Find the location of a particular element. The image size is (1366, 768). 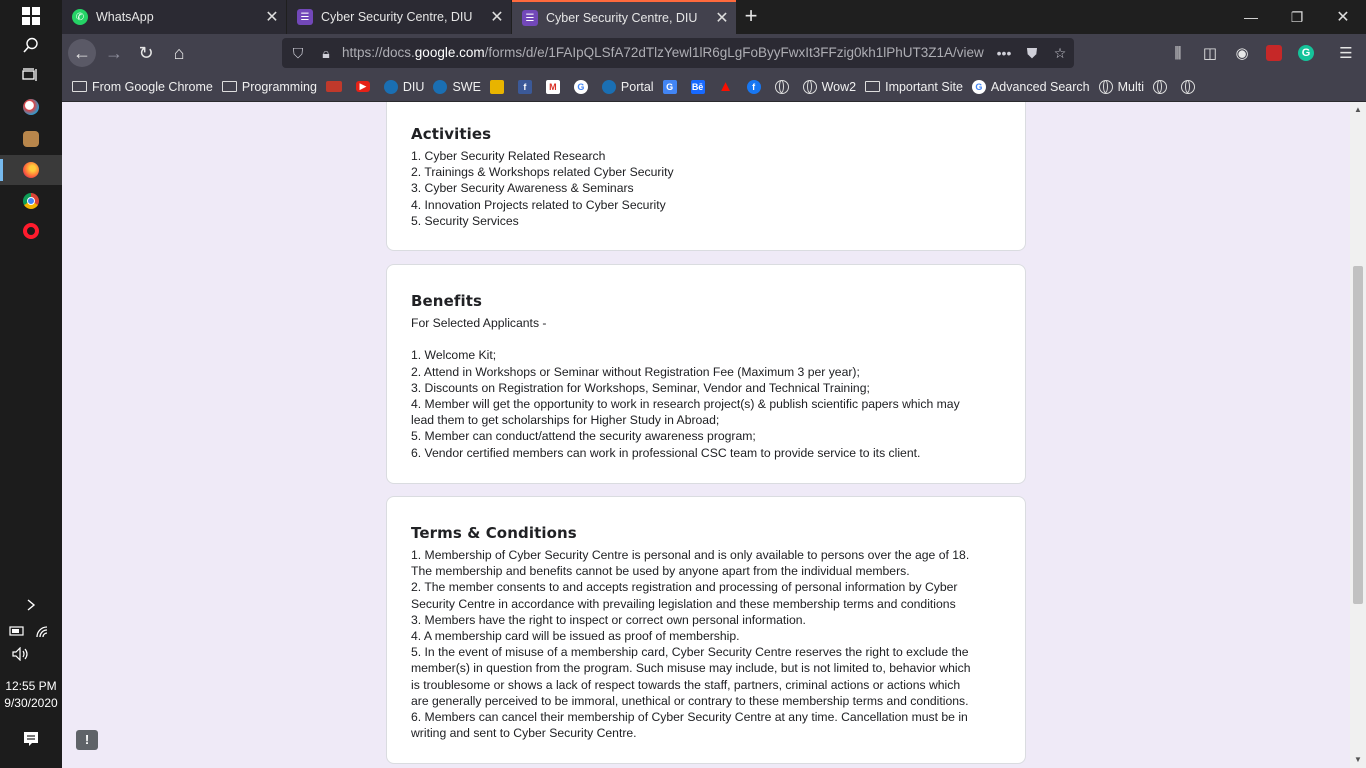

opera-icon is located at coordinates (31, 231).